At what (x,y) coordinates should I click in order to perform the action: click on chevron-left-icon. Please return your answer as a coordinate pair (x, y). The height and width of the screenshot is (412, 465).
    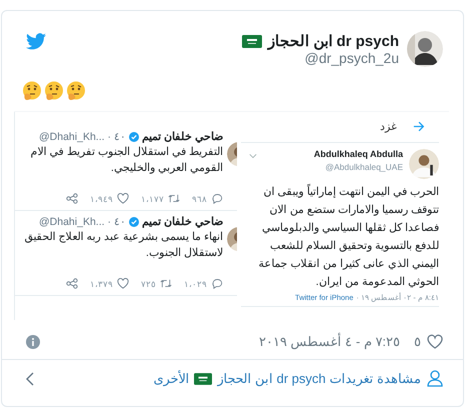
    Looking at the image, I should click on (30, 379).